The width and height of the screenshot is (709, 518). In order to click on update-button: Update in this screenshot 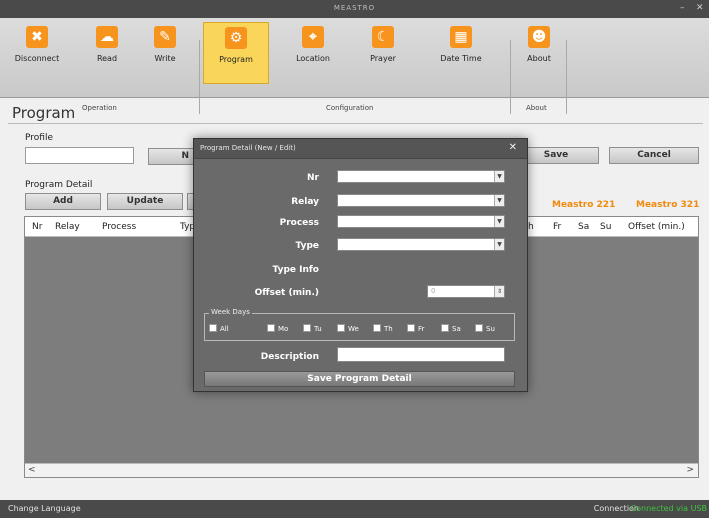, I will do `click(145, 201)`.